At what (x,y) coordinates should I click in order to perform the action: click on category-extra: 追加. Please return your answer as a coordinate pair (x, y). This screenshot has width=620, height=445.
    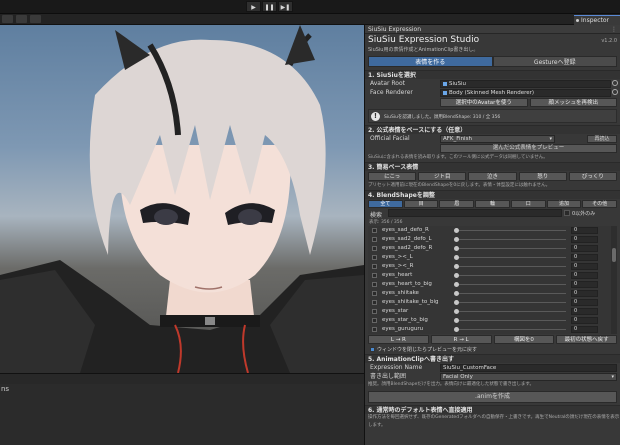
    Looking at the image, I should click on (564, 204).